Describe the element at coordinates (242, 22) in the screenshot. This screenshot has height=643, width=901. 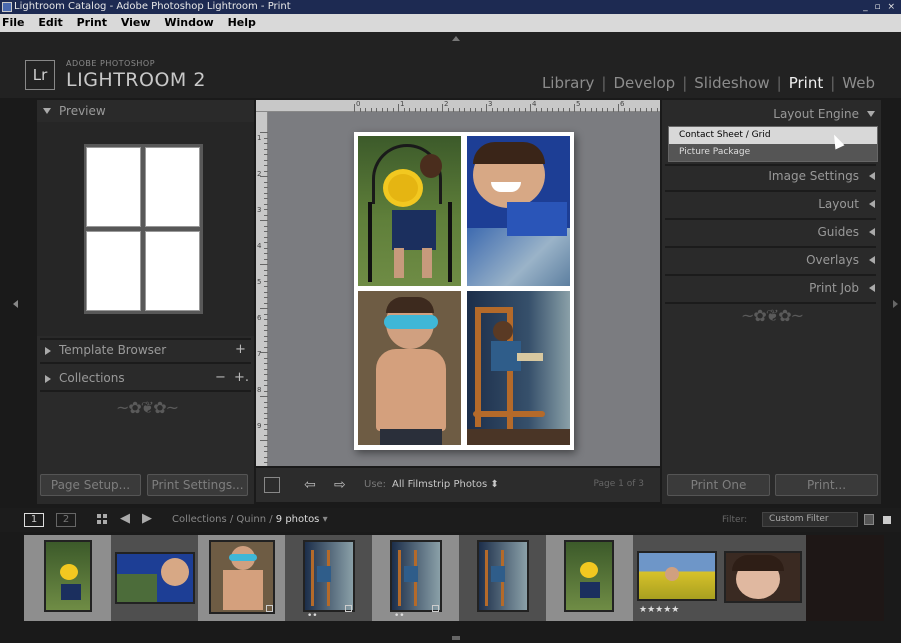
I see `menu-help: Help` at that location.